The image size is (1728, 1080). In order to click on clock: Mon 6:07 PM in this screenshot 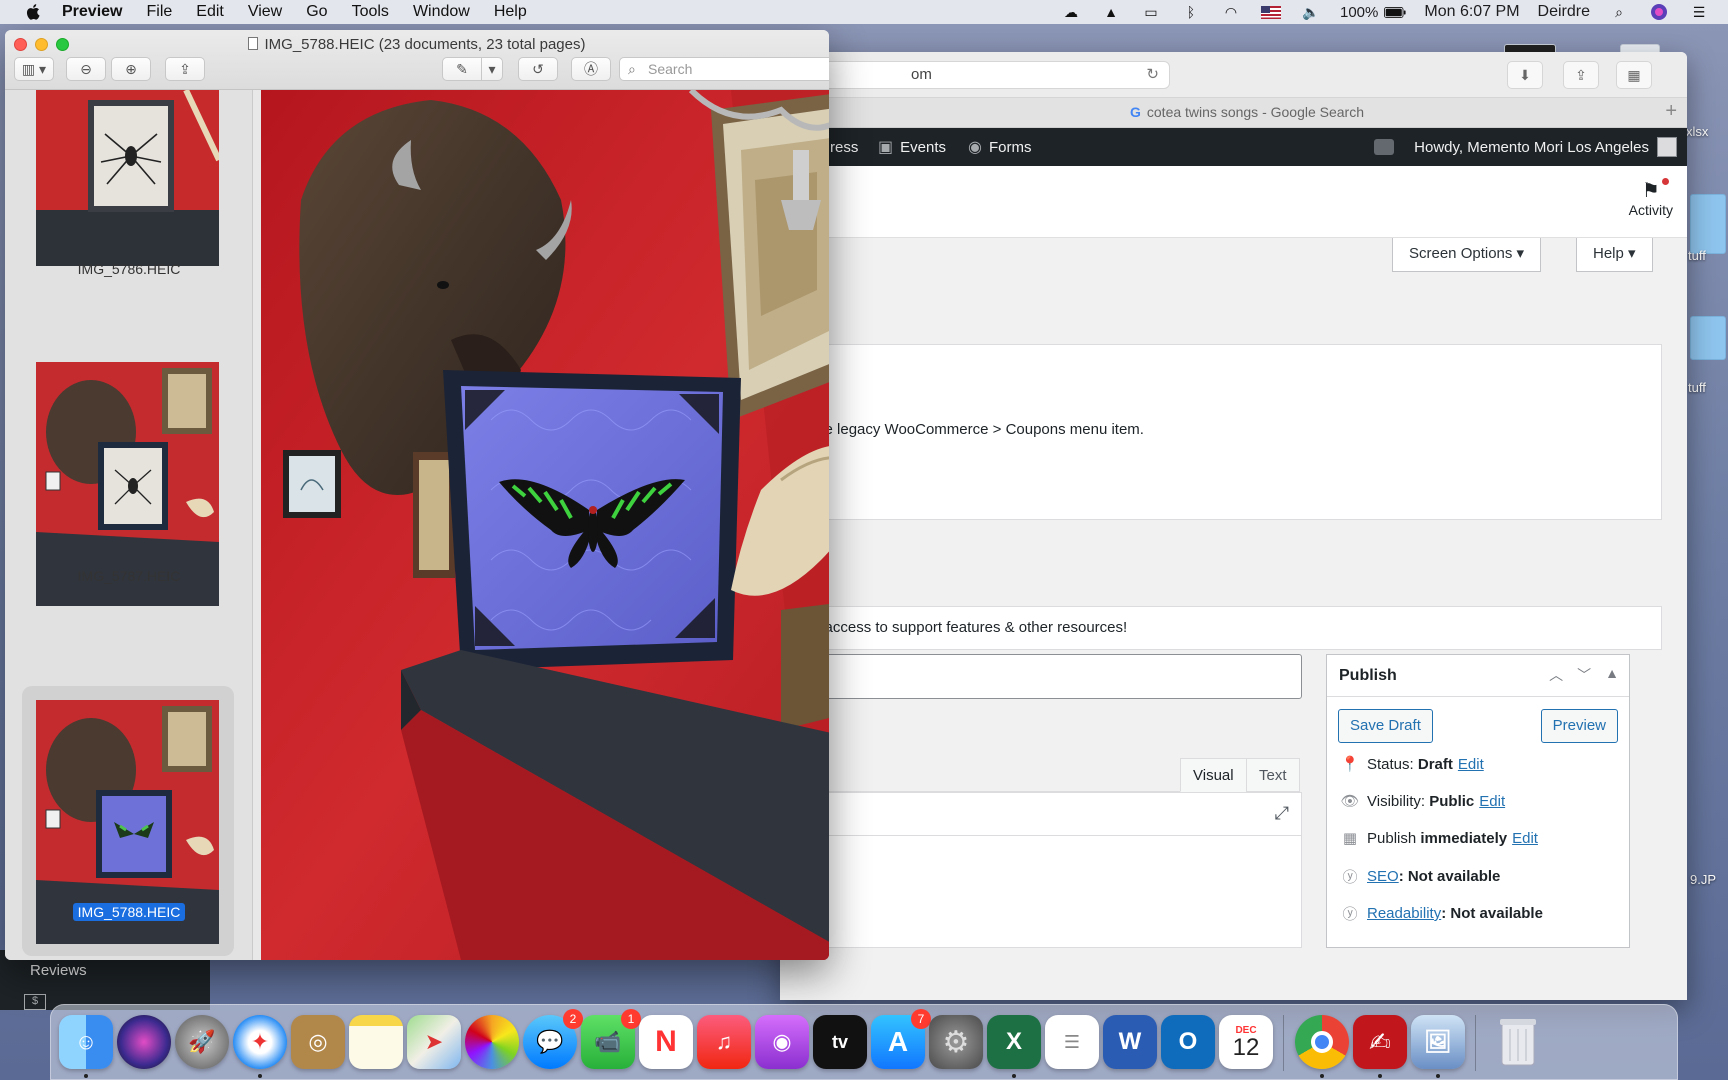, I will do `click(1471, 12)`.